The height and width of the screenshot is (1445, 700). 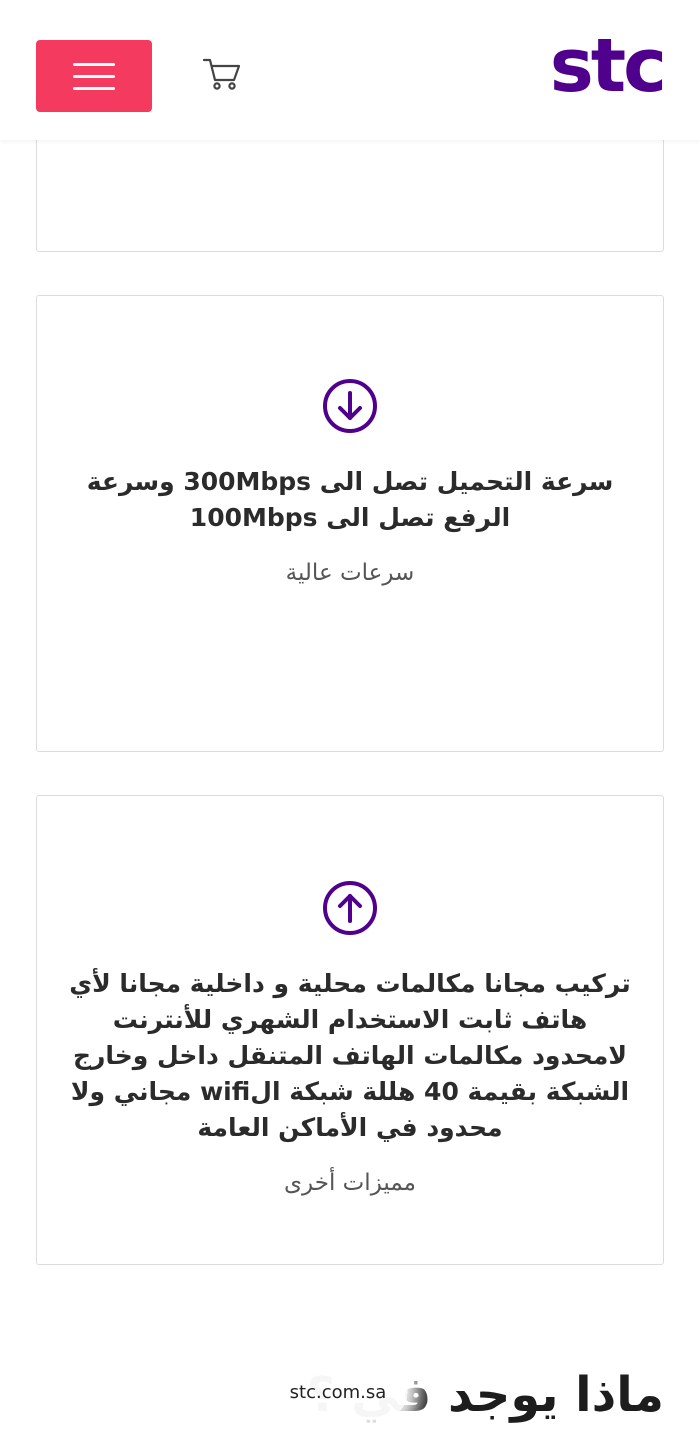 I want to click on arrow-down-circle-icon, so click(x=350, y=406).